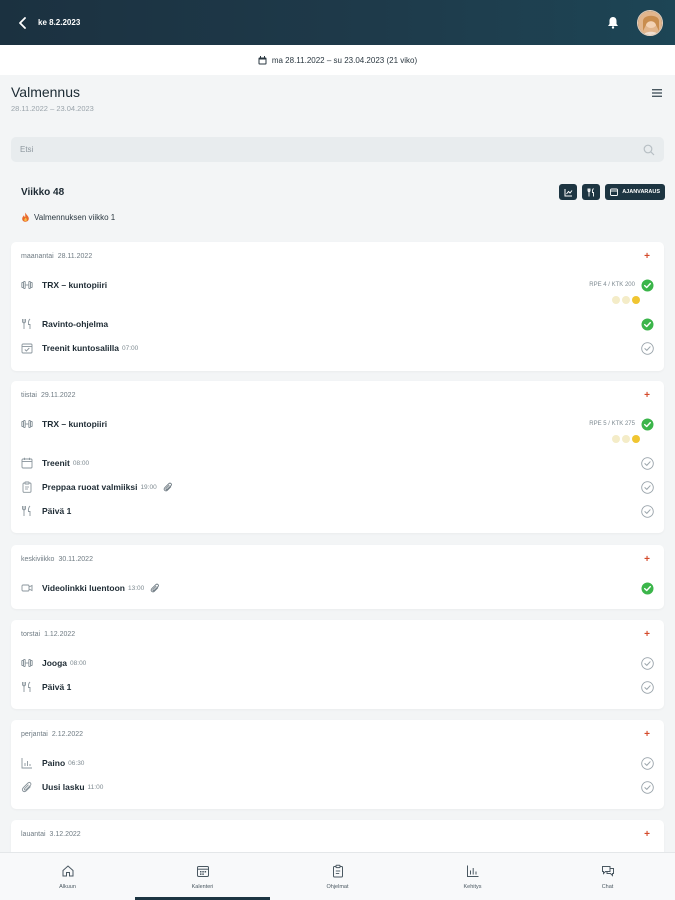 The height and width of the screenshot is (900, 675). I want to click on entry-title: Videolinkki luentoon, so click(83, 588).